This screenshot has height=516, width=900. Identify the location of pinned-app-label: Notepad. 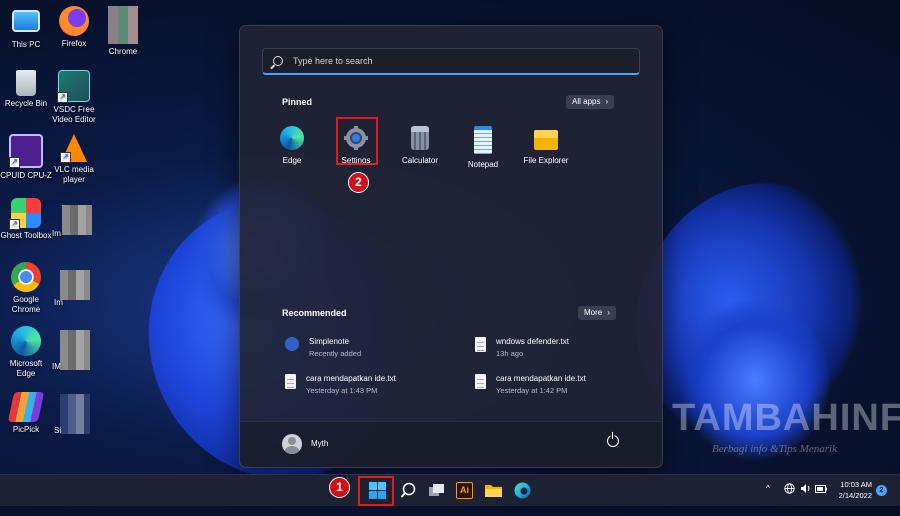
(483, 164).